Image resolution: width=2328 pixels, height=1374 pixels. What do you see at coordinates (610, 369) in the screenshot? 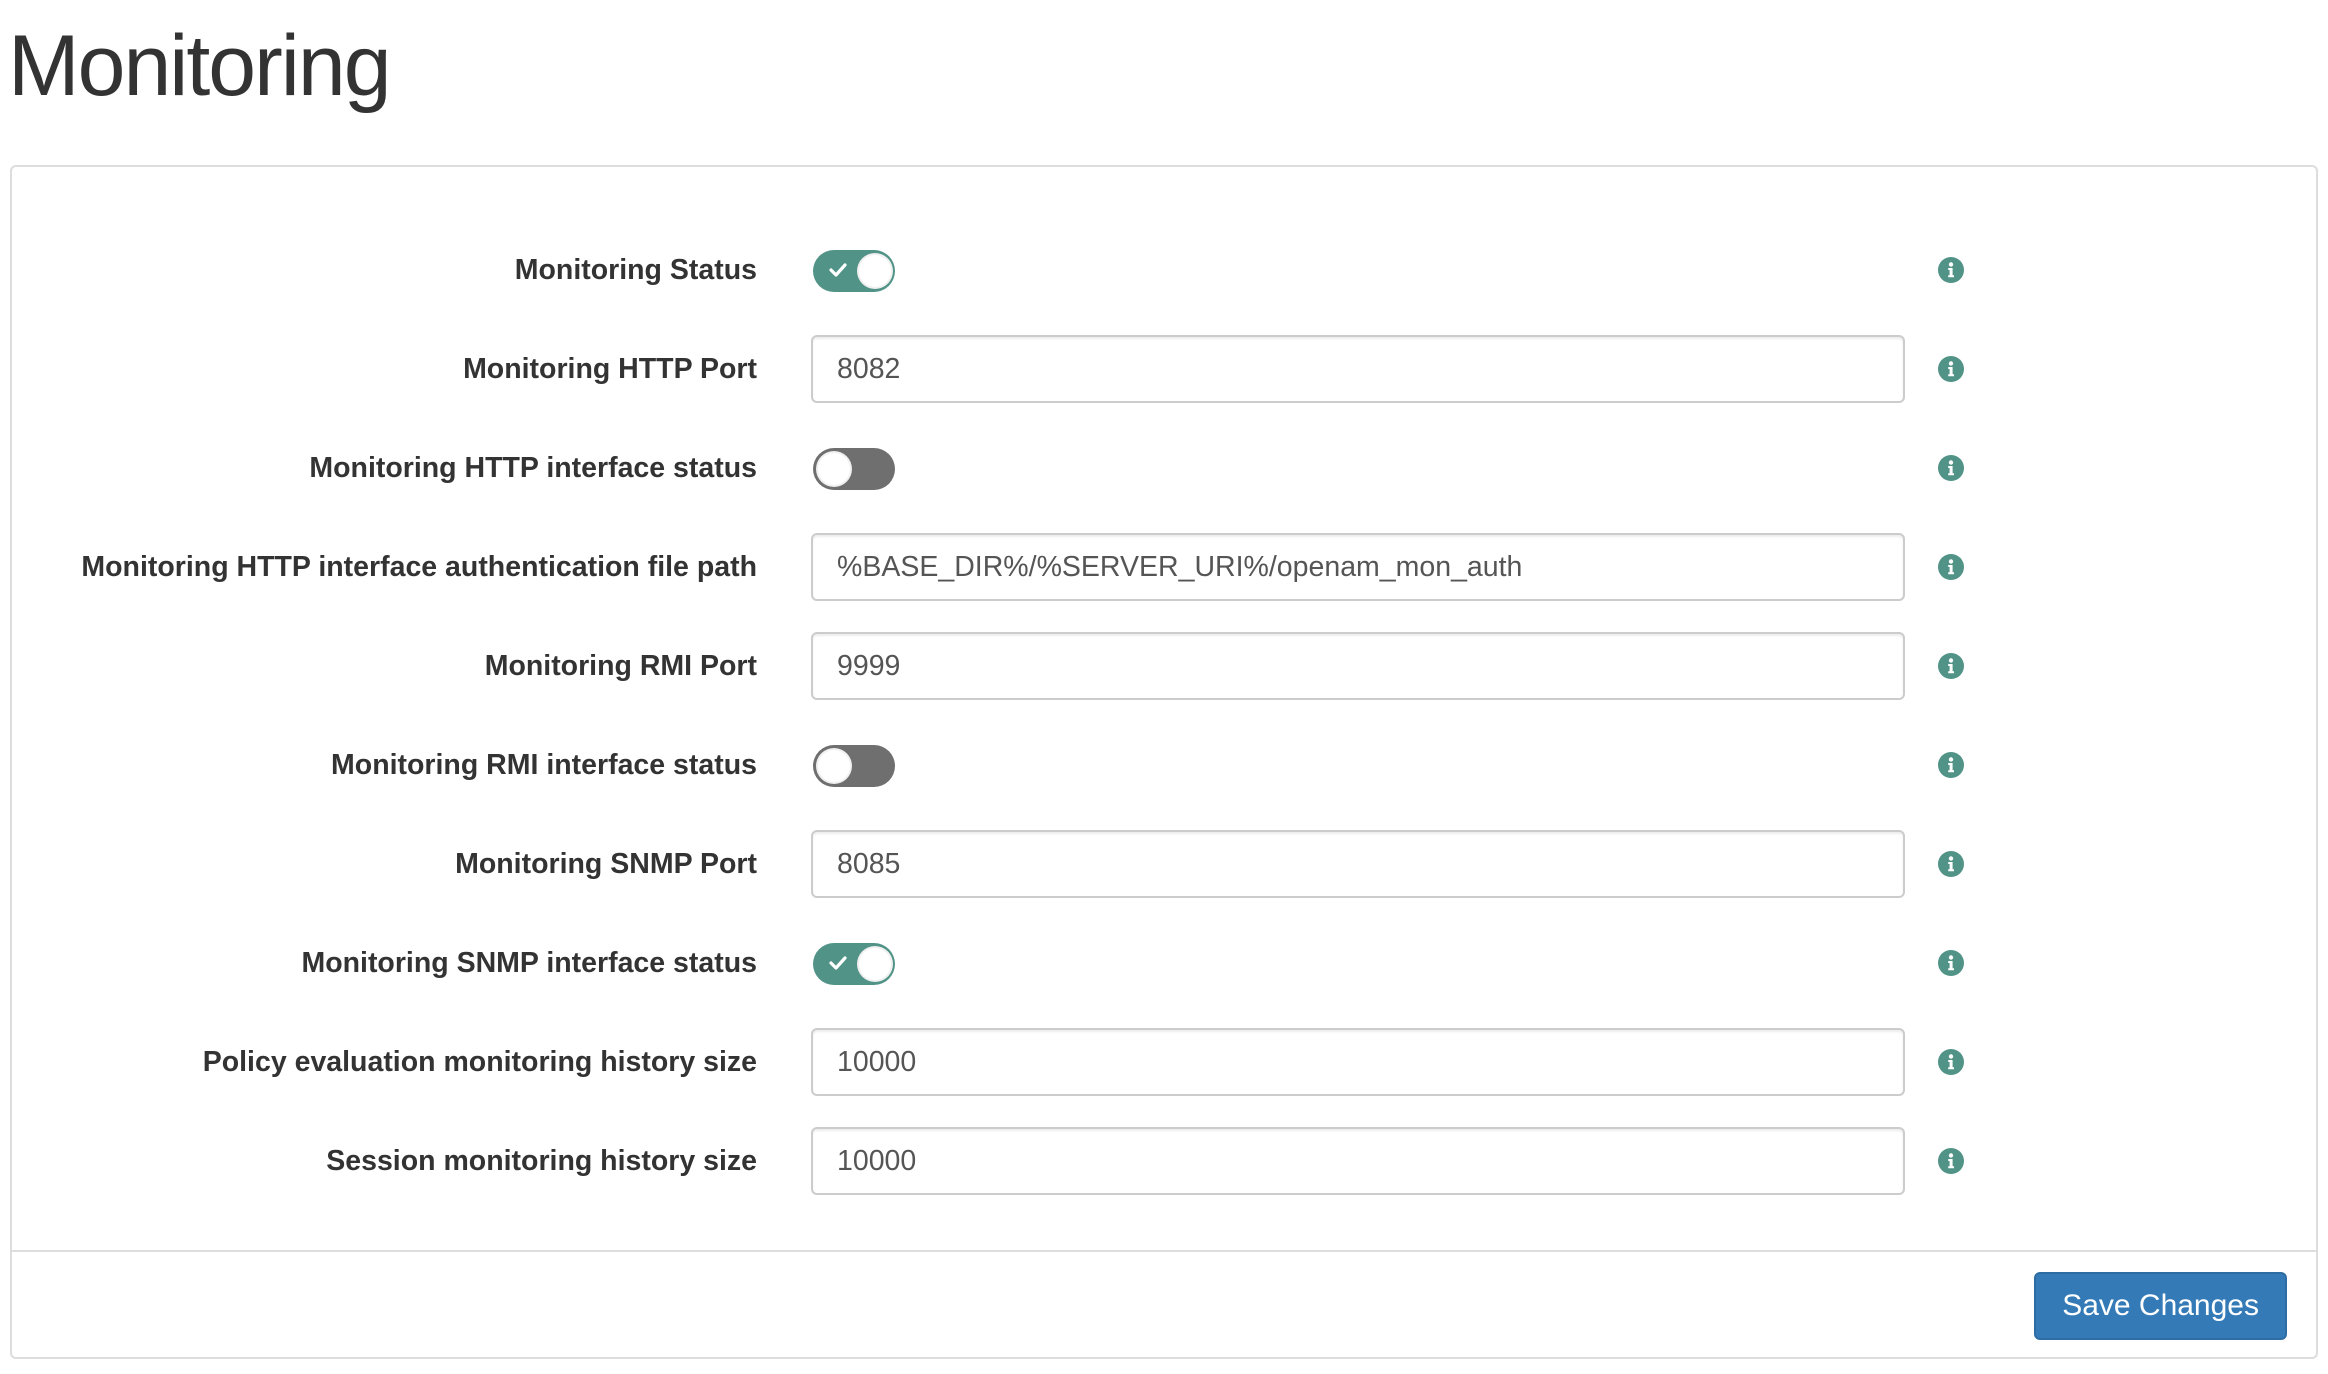
I see `monitoring-http-port-label: Monitoring HTTP Port` at bounding box center [610, 369].